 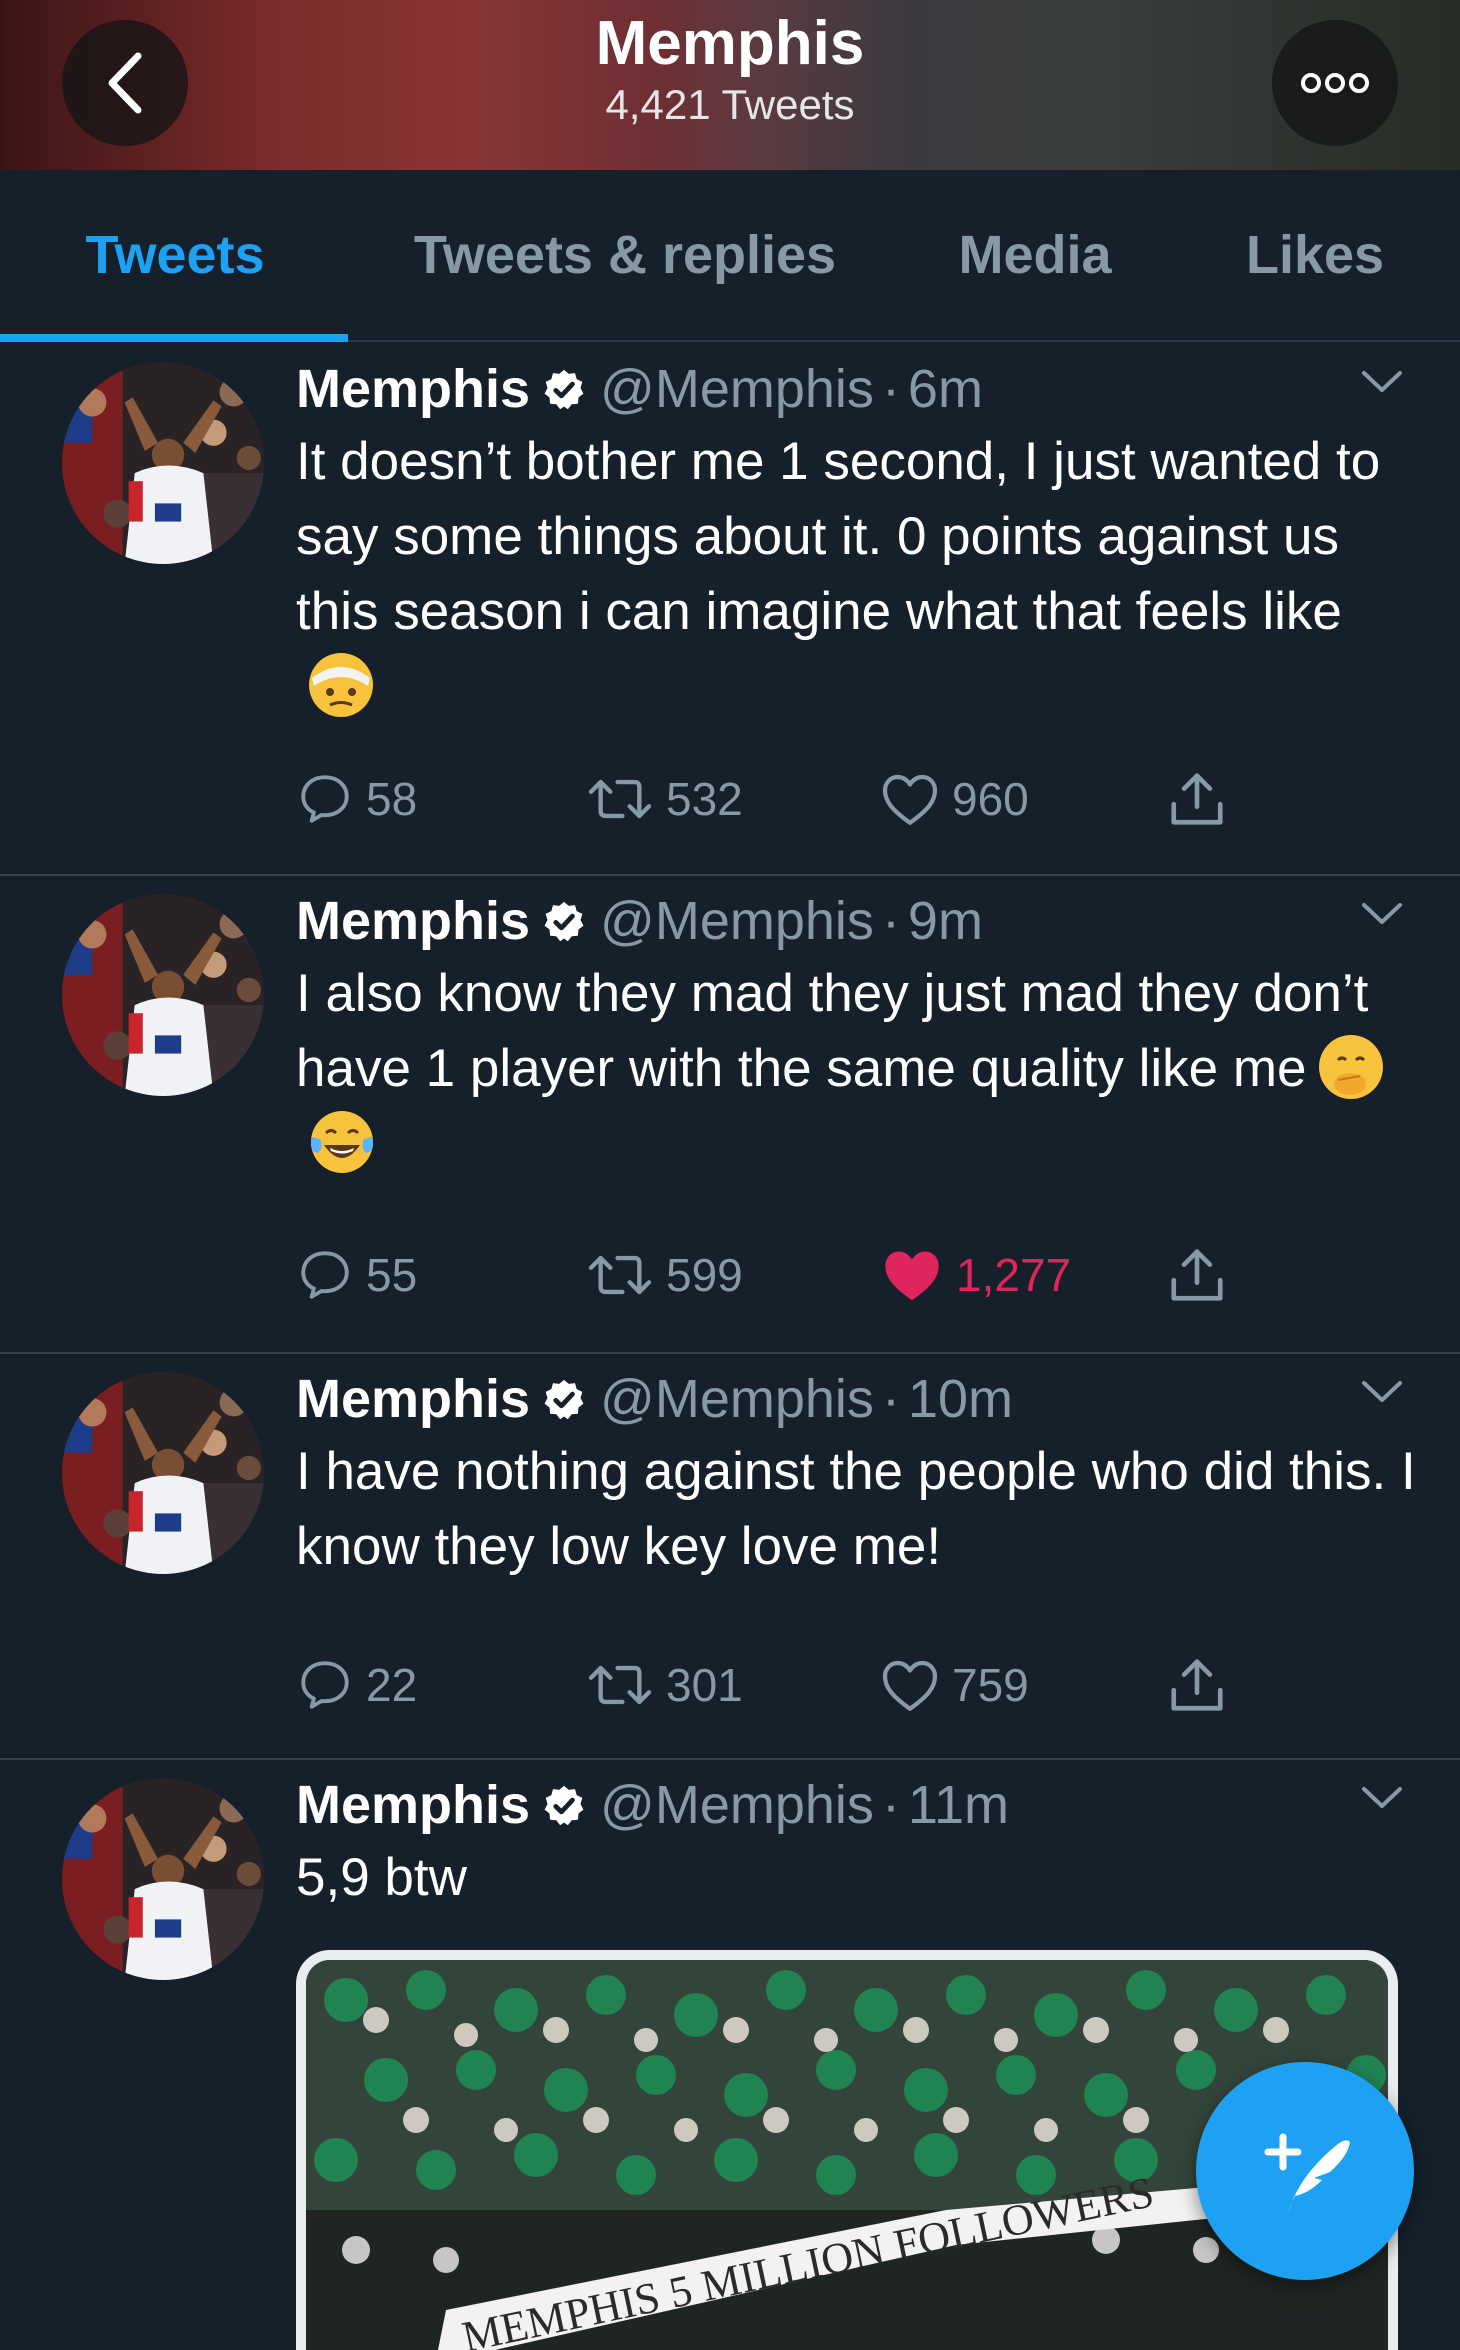 What do you see at coordinates (990, 799) in the screenshot?
I see `like-count: 960` at bounding box center [990, 799].